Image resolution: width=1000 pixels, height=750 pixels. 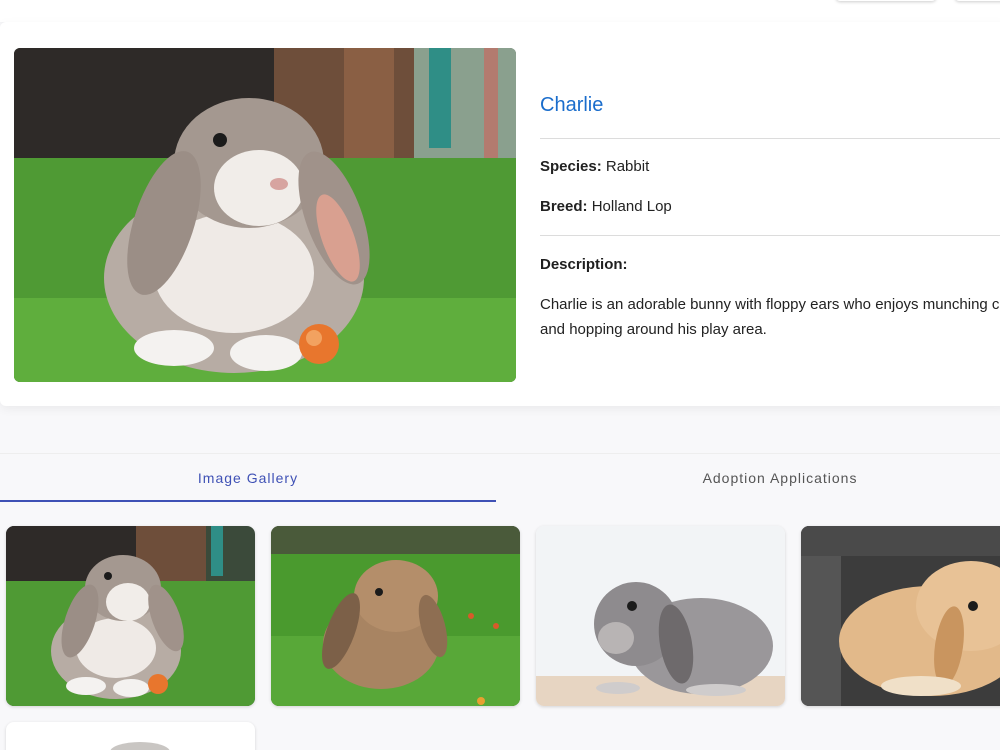 I want to click on tab-image-gallery: Image Gallery, so click(x=248, y=478).